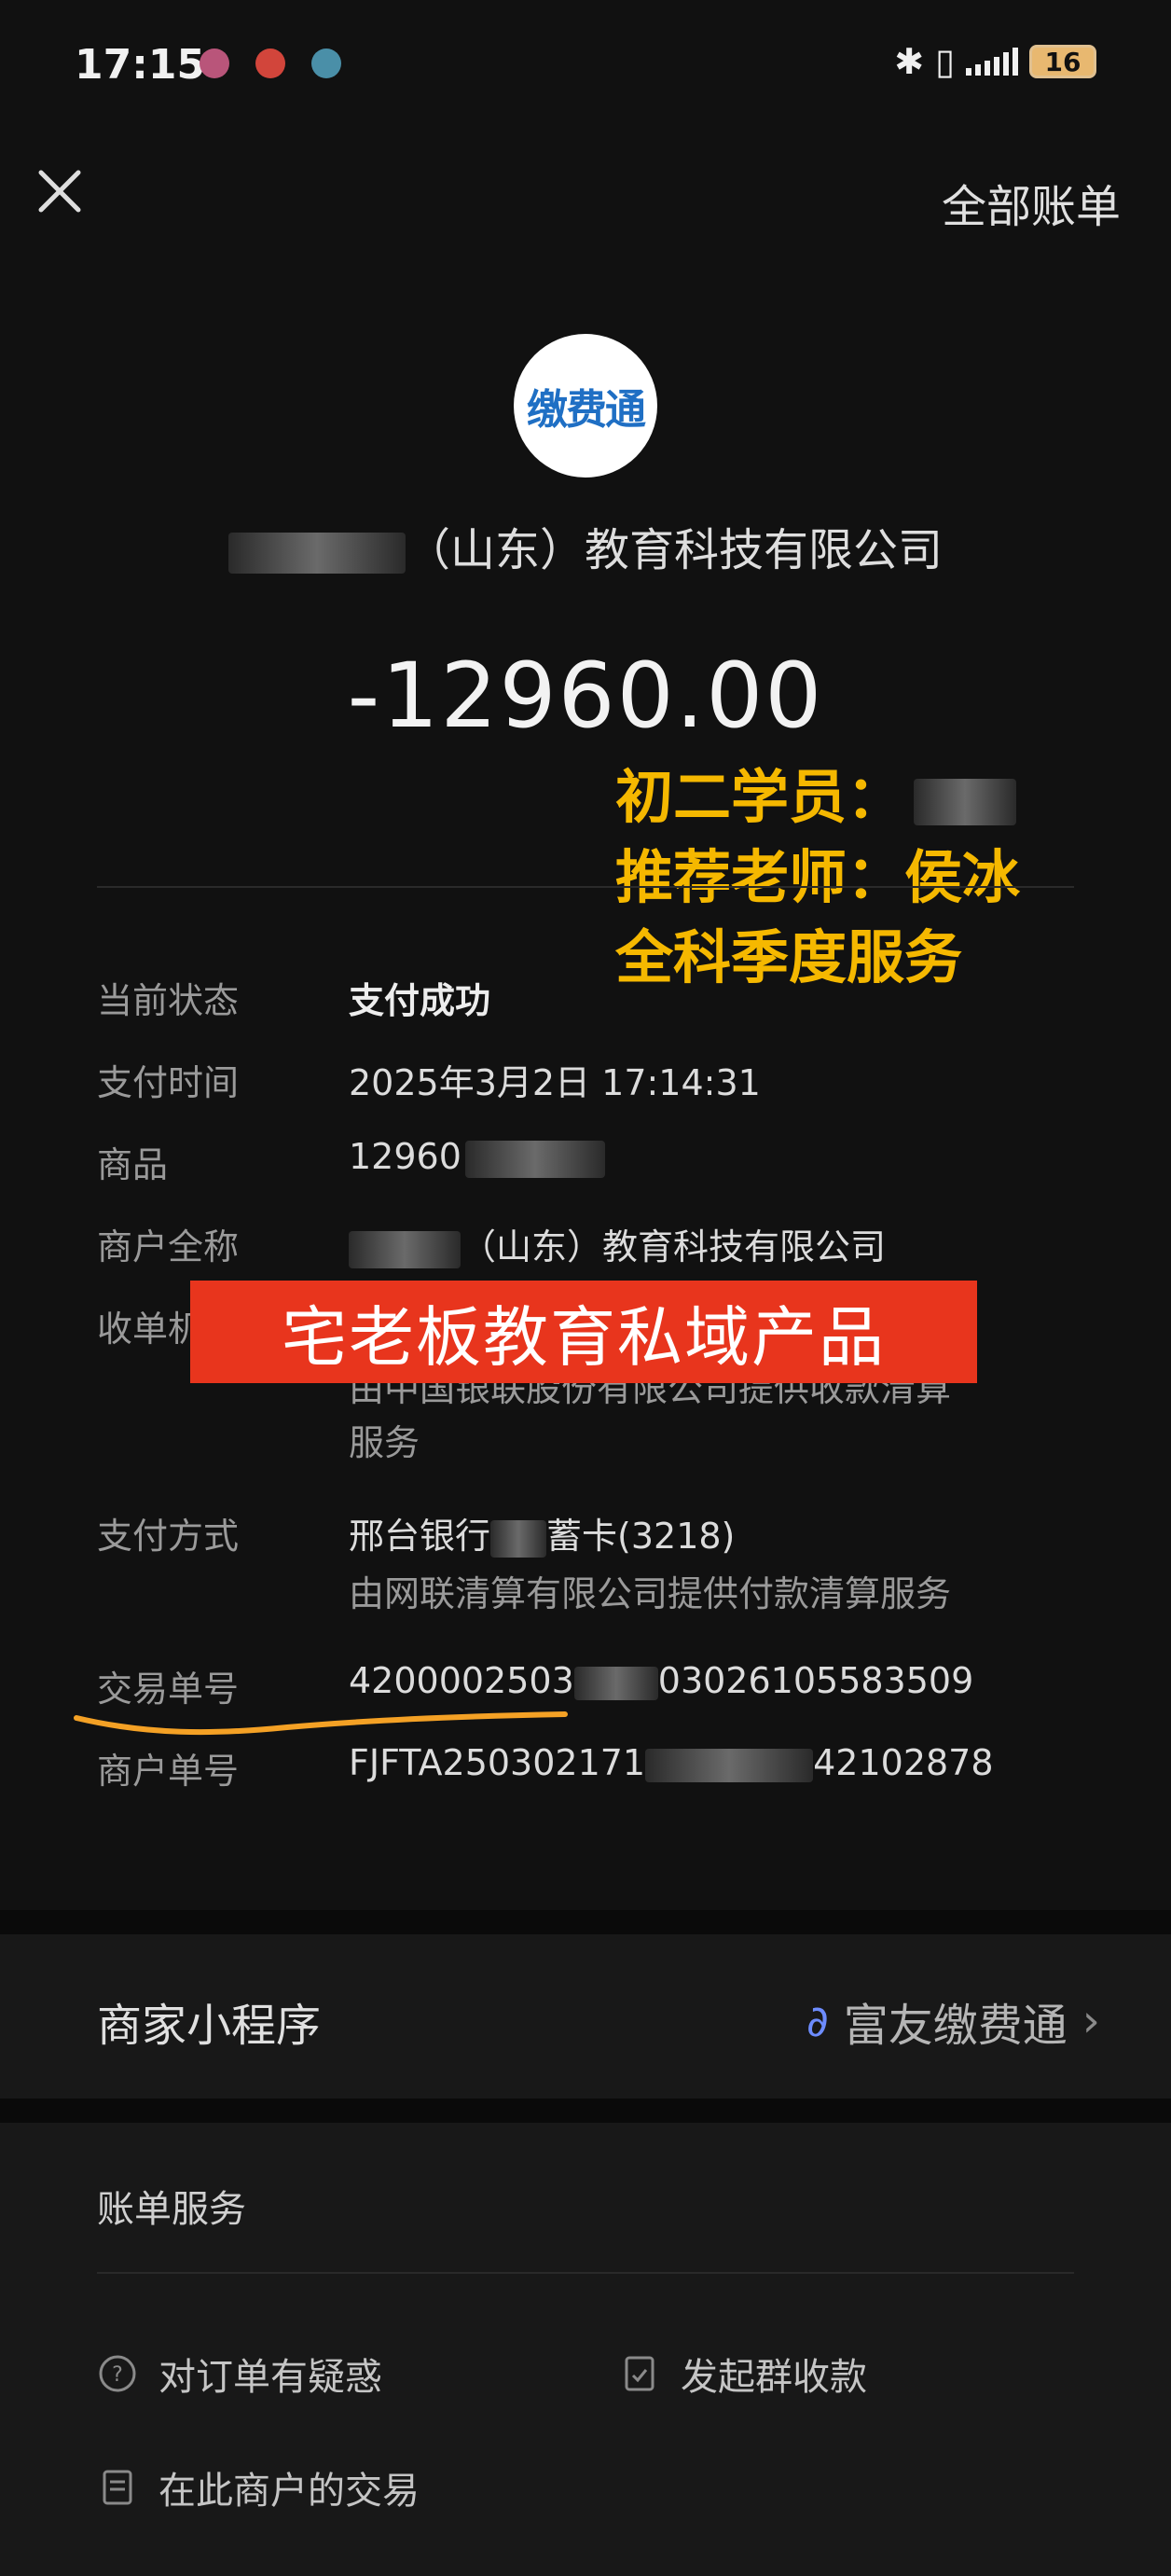 Image resolution: width=1171 pixels, height=2576 pixels. Describe the element at coordinates (168, 1536) in the screenshot. I see `row-label: 支付方式` at that location.